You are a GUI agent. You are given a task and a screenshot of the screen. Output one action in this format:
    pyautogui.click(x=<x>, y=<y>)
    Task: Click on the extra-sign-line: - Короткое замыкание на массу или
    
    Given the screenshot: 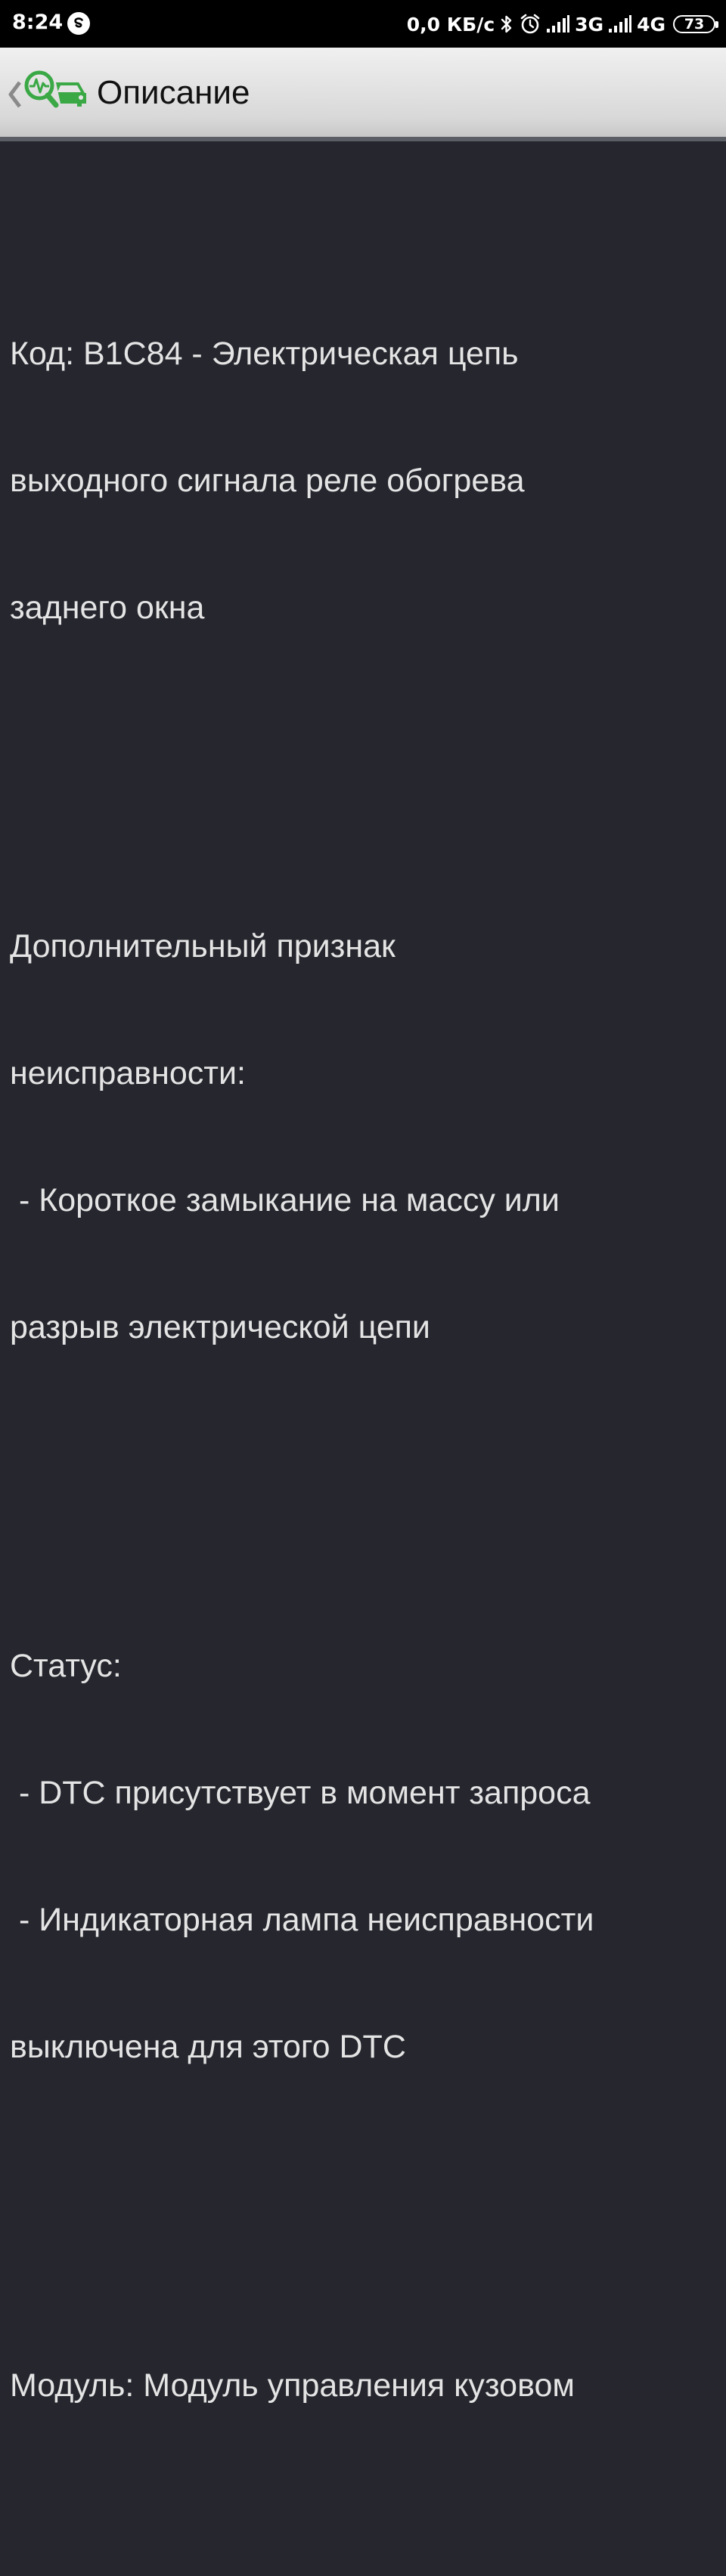 What is the action you would take?
    pyautogui.click(x=285, y=1200)
    